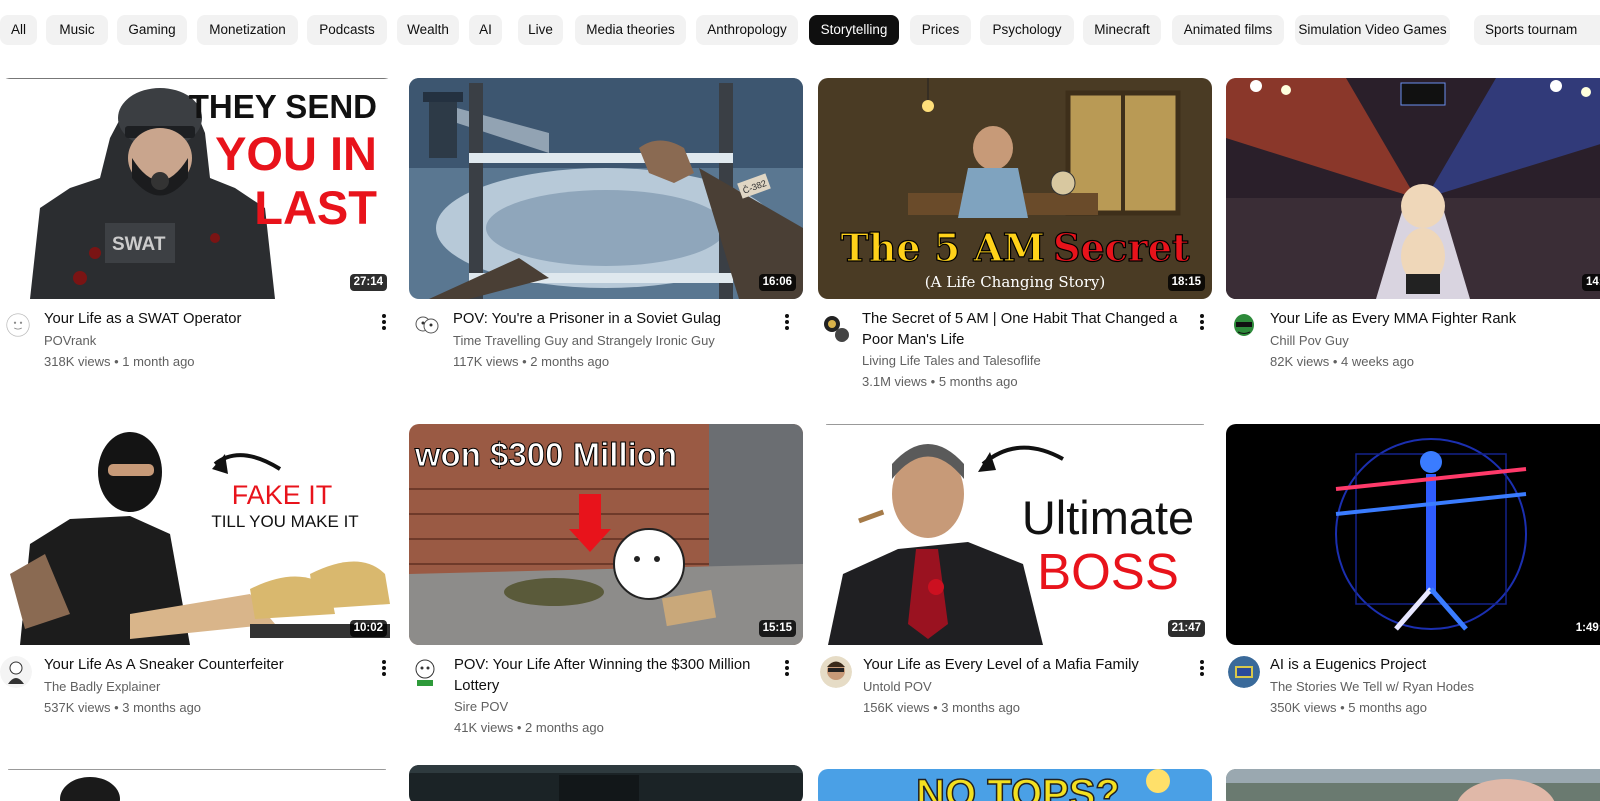 This screenshot has width=1600, height=801. Describe the element at coordinates (1186, 282) in the screenshot. I see `duration-badge: 18:15` at that location.